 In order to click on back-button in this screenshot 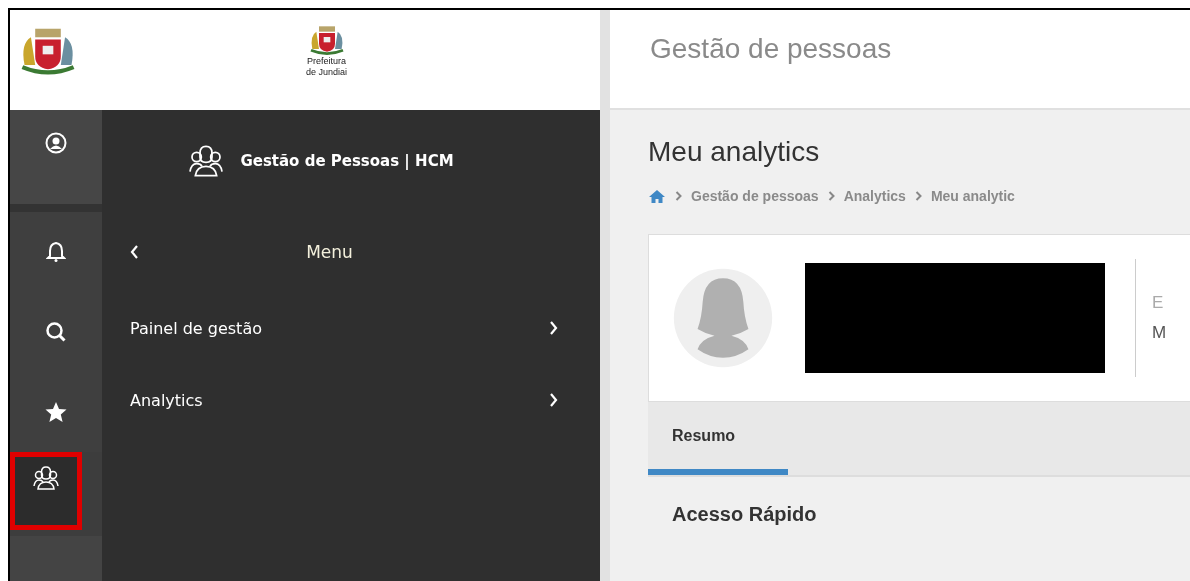, I will do `click(134, 252)`.